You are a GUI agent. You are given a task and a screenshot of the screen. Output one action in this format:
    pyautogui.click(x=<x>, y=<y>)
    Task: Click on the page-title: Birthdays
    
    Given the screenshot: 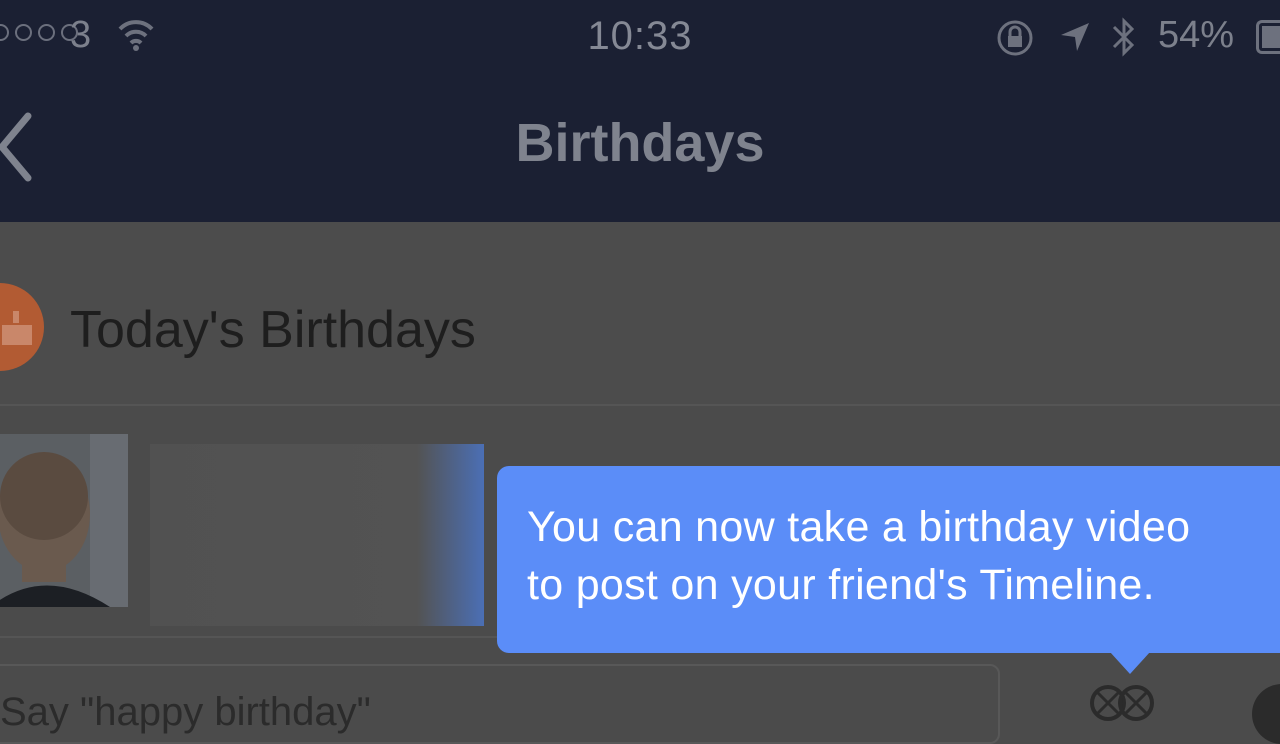 What is the action you would take?
    pyautogui.click(x=640, y=143)
    